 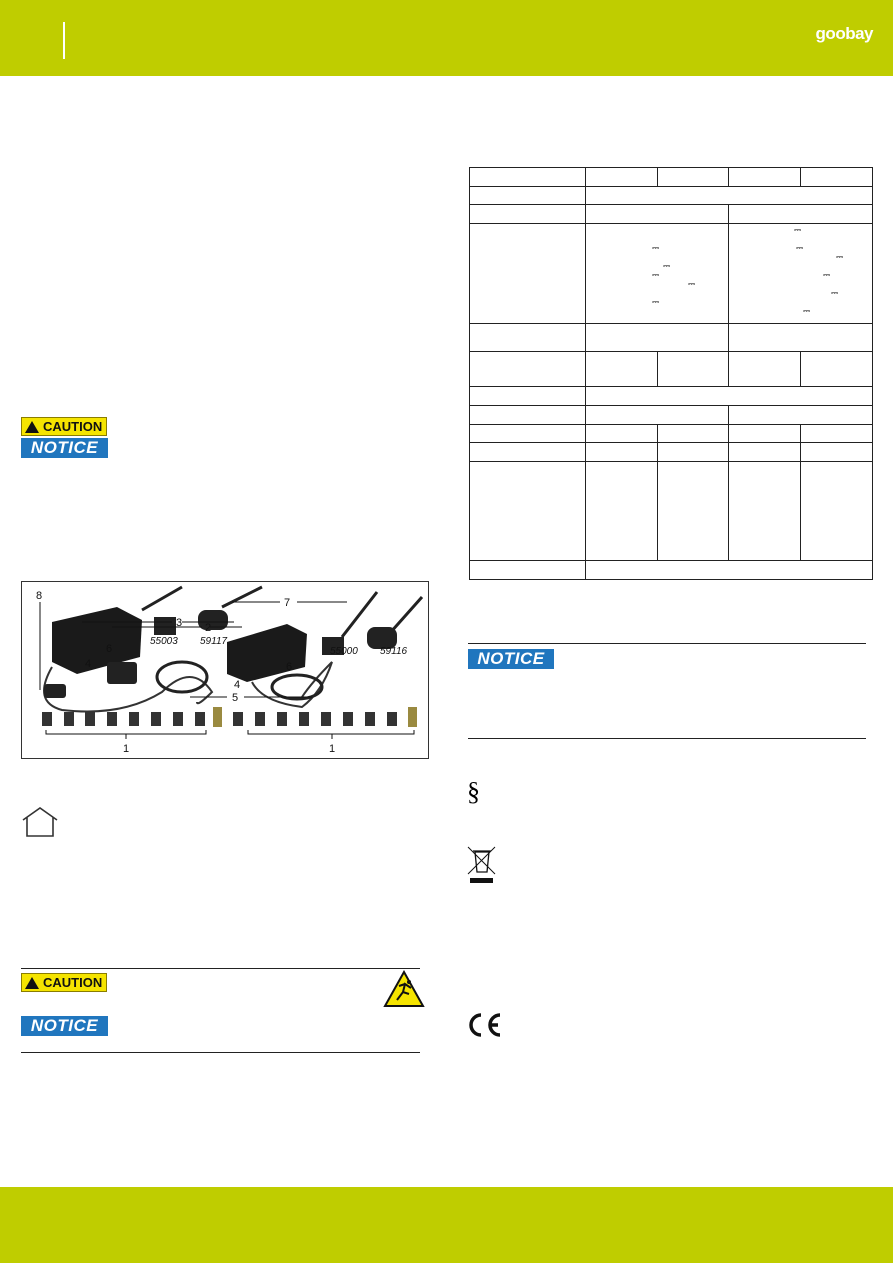 What do you see at coordinates (214, 641) in the screenshot?
I see `model-59117: 59117` at bounding box center [214, 641].